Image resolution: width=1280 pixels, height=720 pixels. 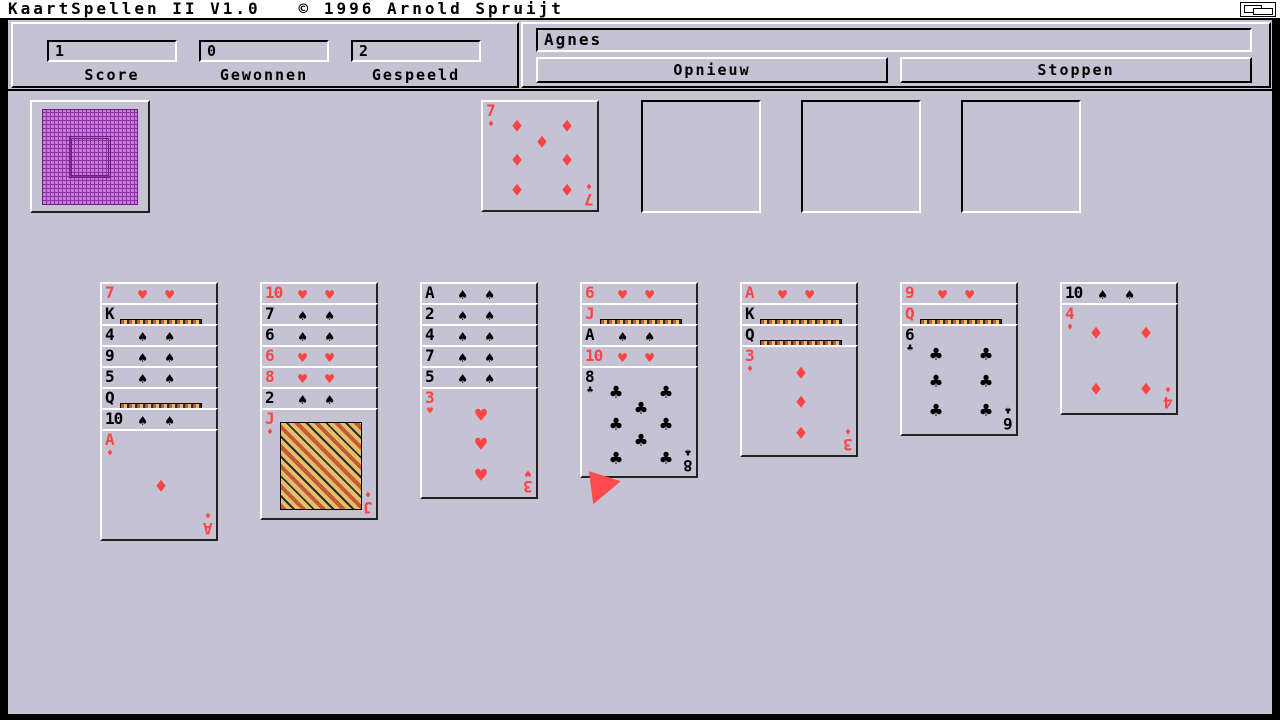 What do you see at coordinates (319, 464) in the screenshot?
I see `playing-card: J ♦ J ♦` at bounding box center [319, 464].